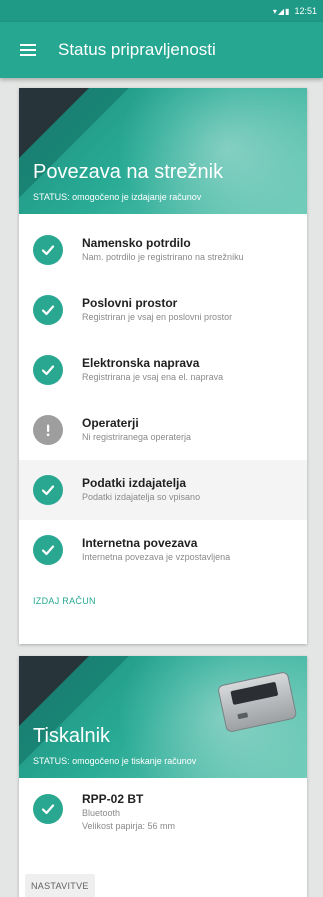 The width and height of the screenshot is (323, 897). What do you see at coordinates (60, 885) in the screenshot?
I see `settings-button: NASTAVITVE` at bounding box center [60, 885].